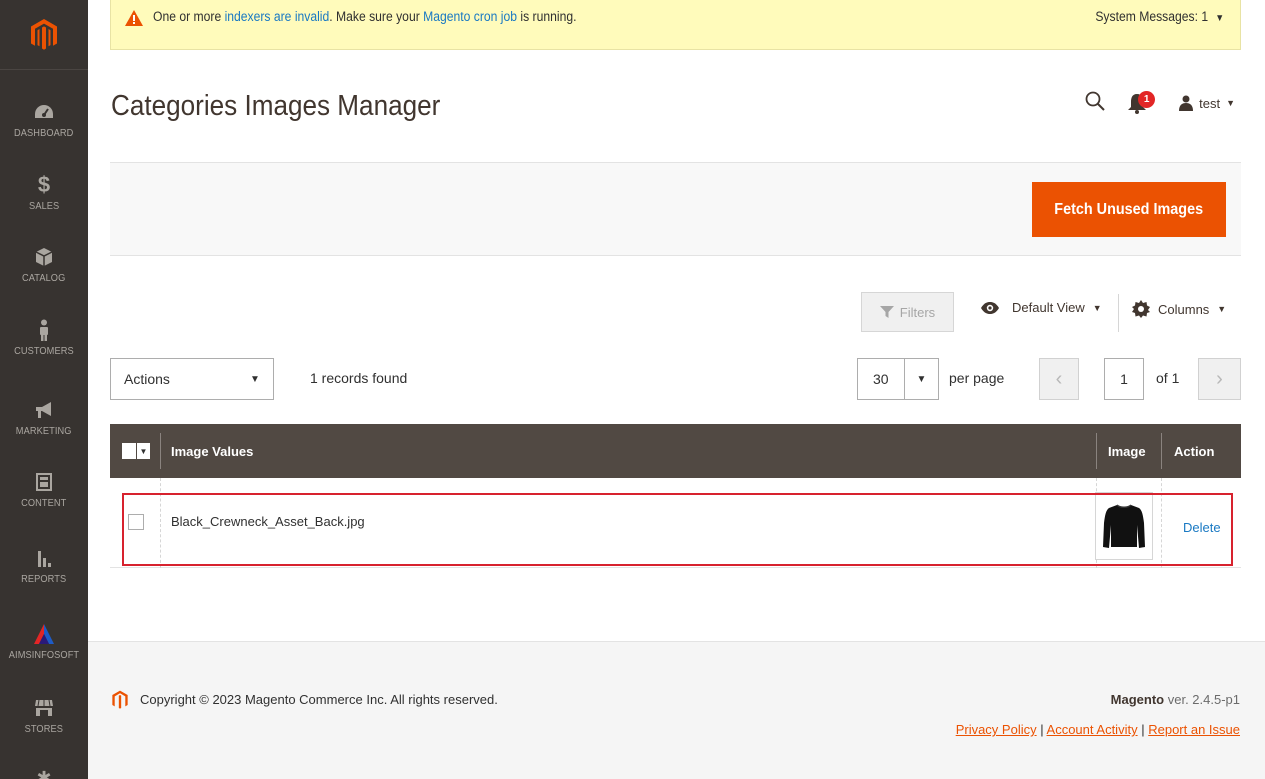 The width and height of the screenshot is (1265, 779). Describe the element at coordinates (44, 257) in the screenshot. I see `box-icon` at that location.